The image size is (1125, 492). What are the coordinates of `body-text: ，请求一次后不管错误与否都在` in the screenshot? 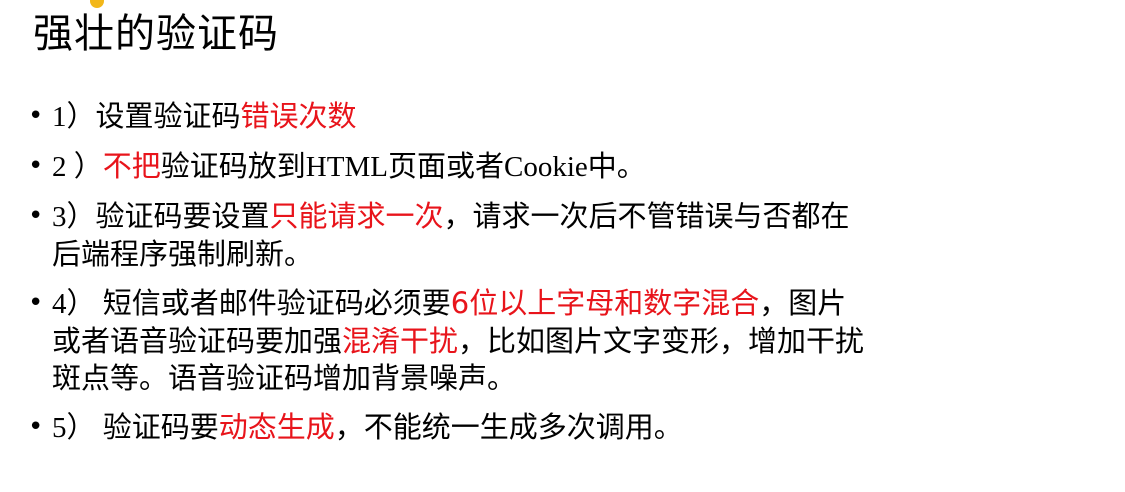 It's located at (646, 216).